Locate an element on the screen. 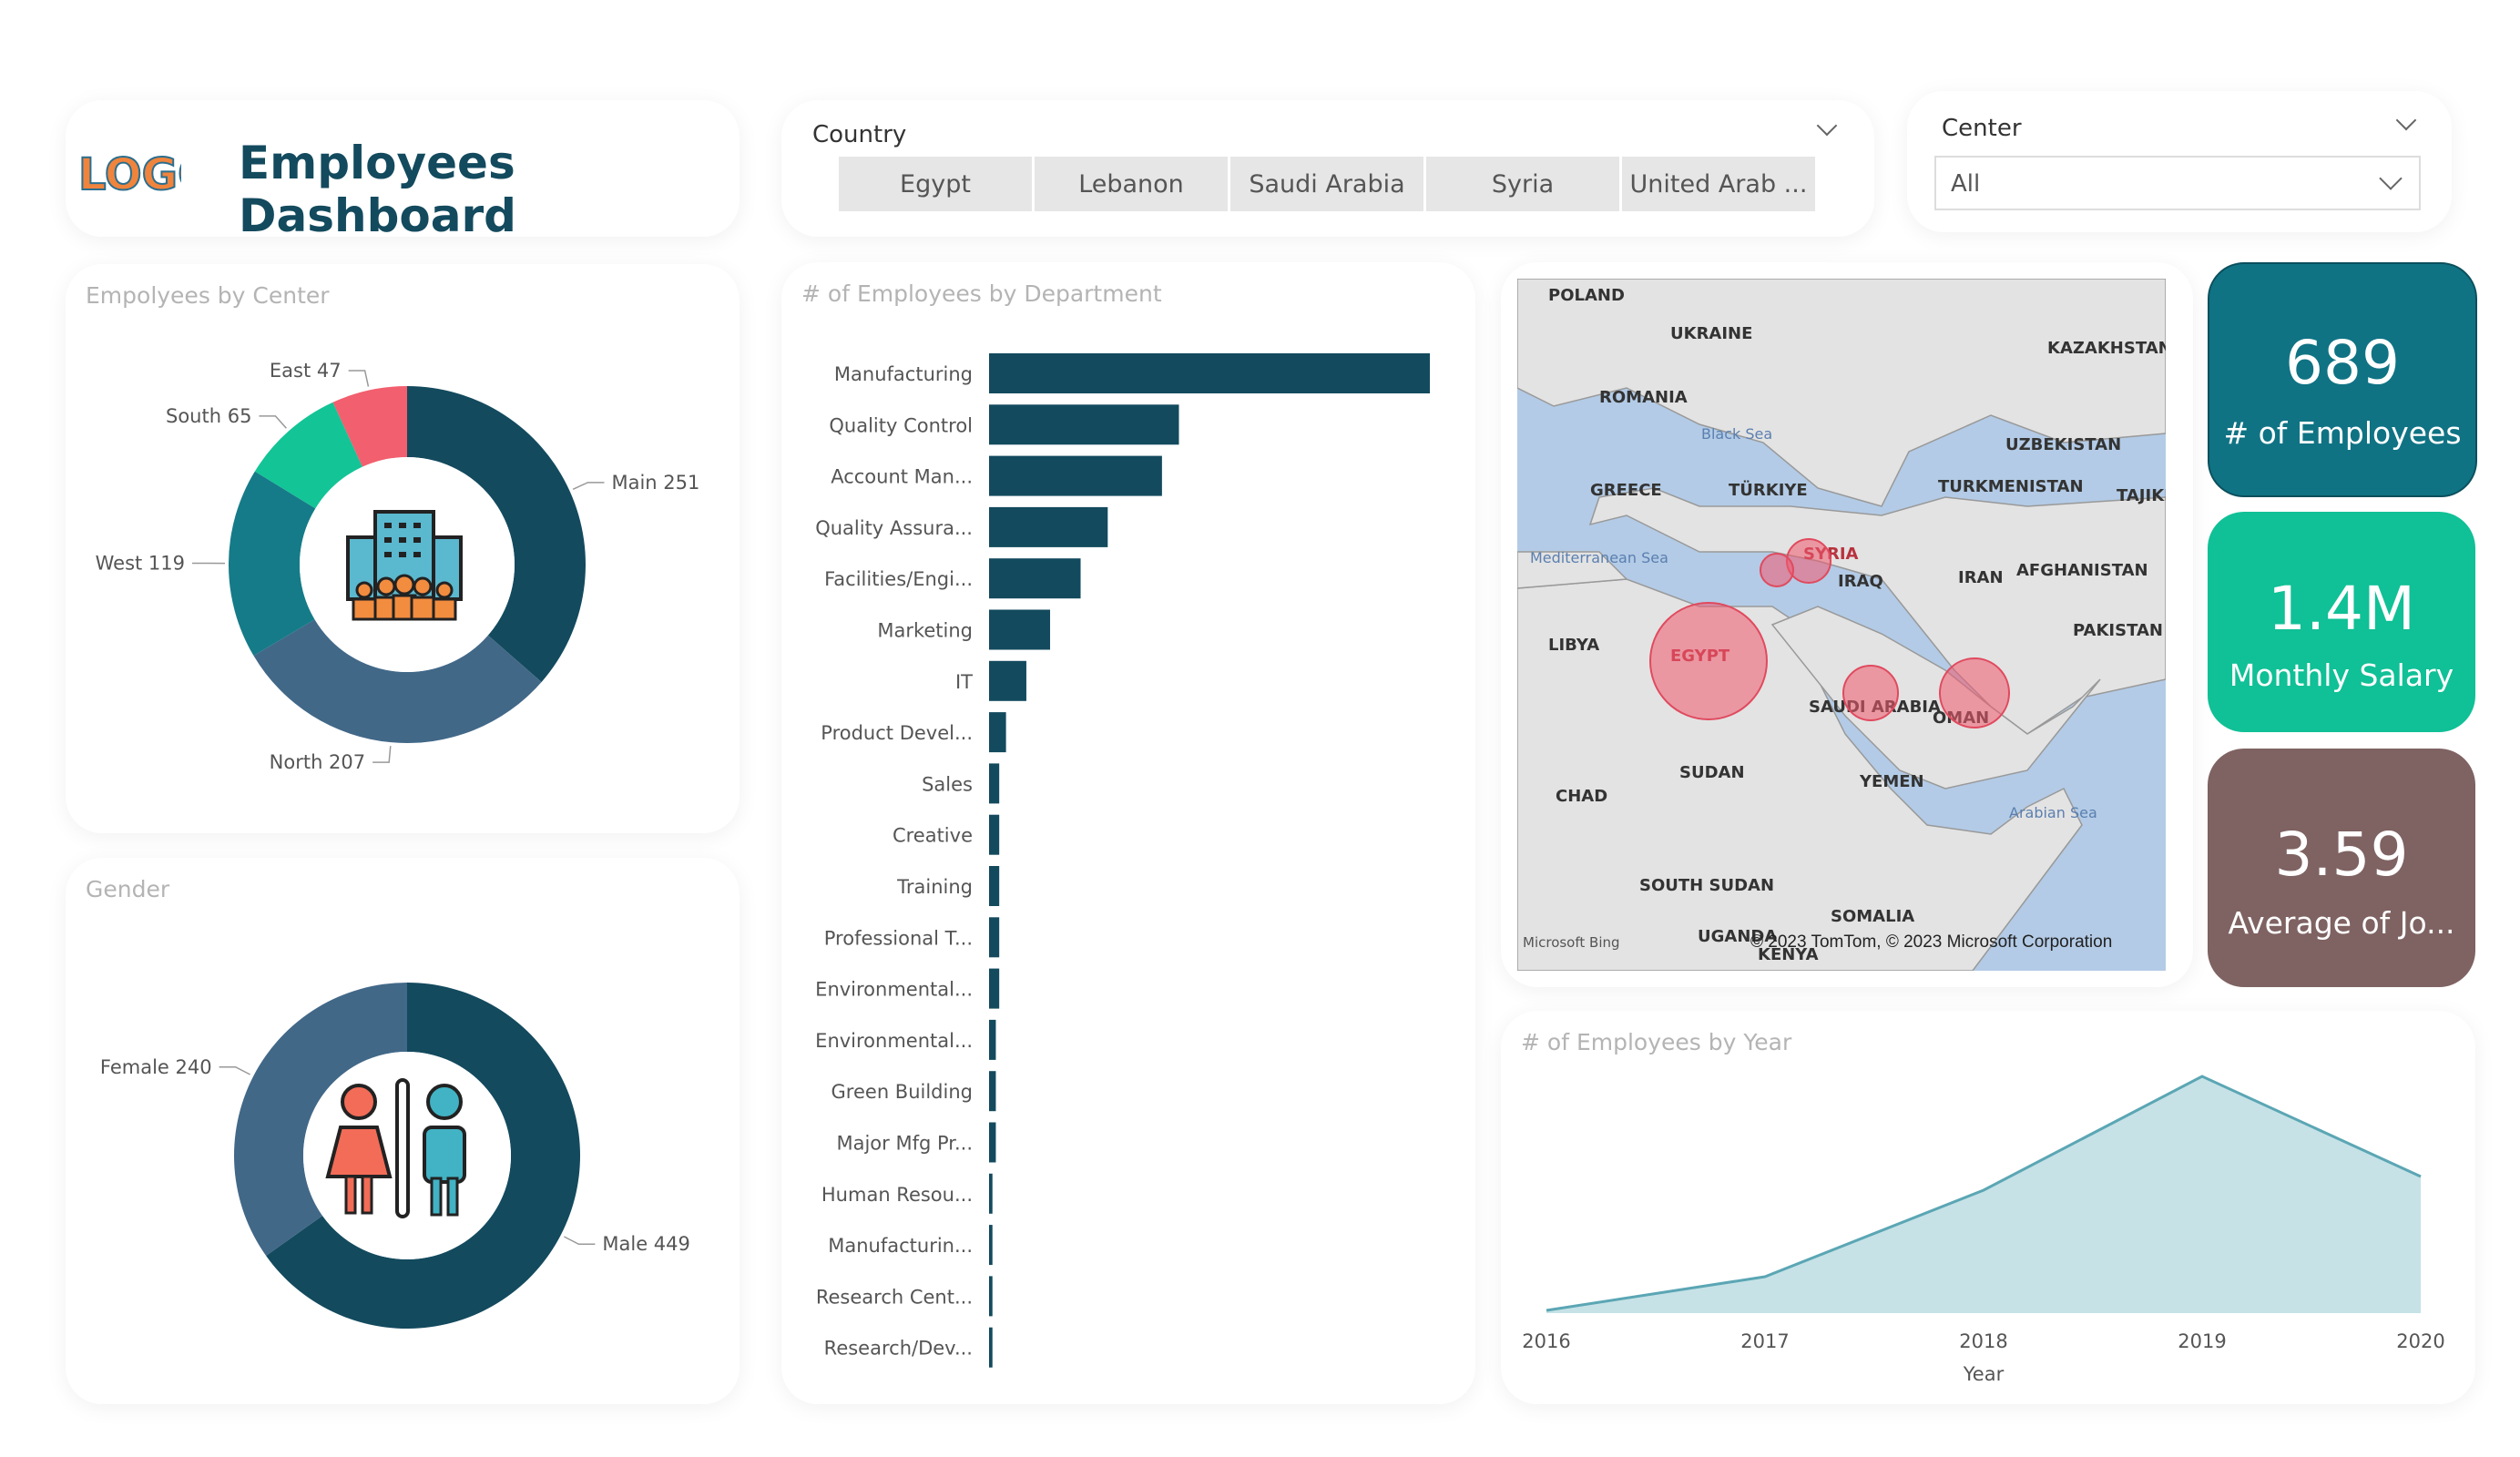 The image size is (2520, 1457). chevron-down-icon is located at coordinates (2391, 178).